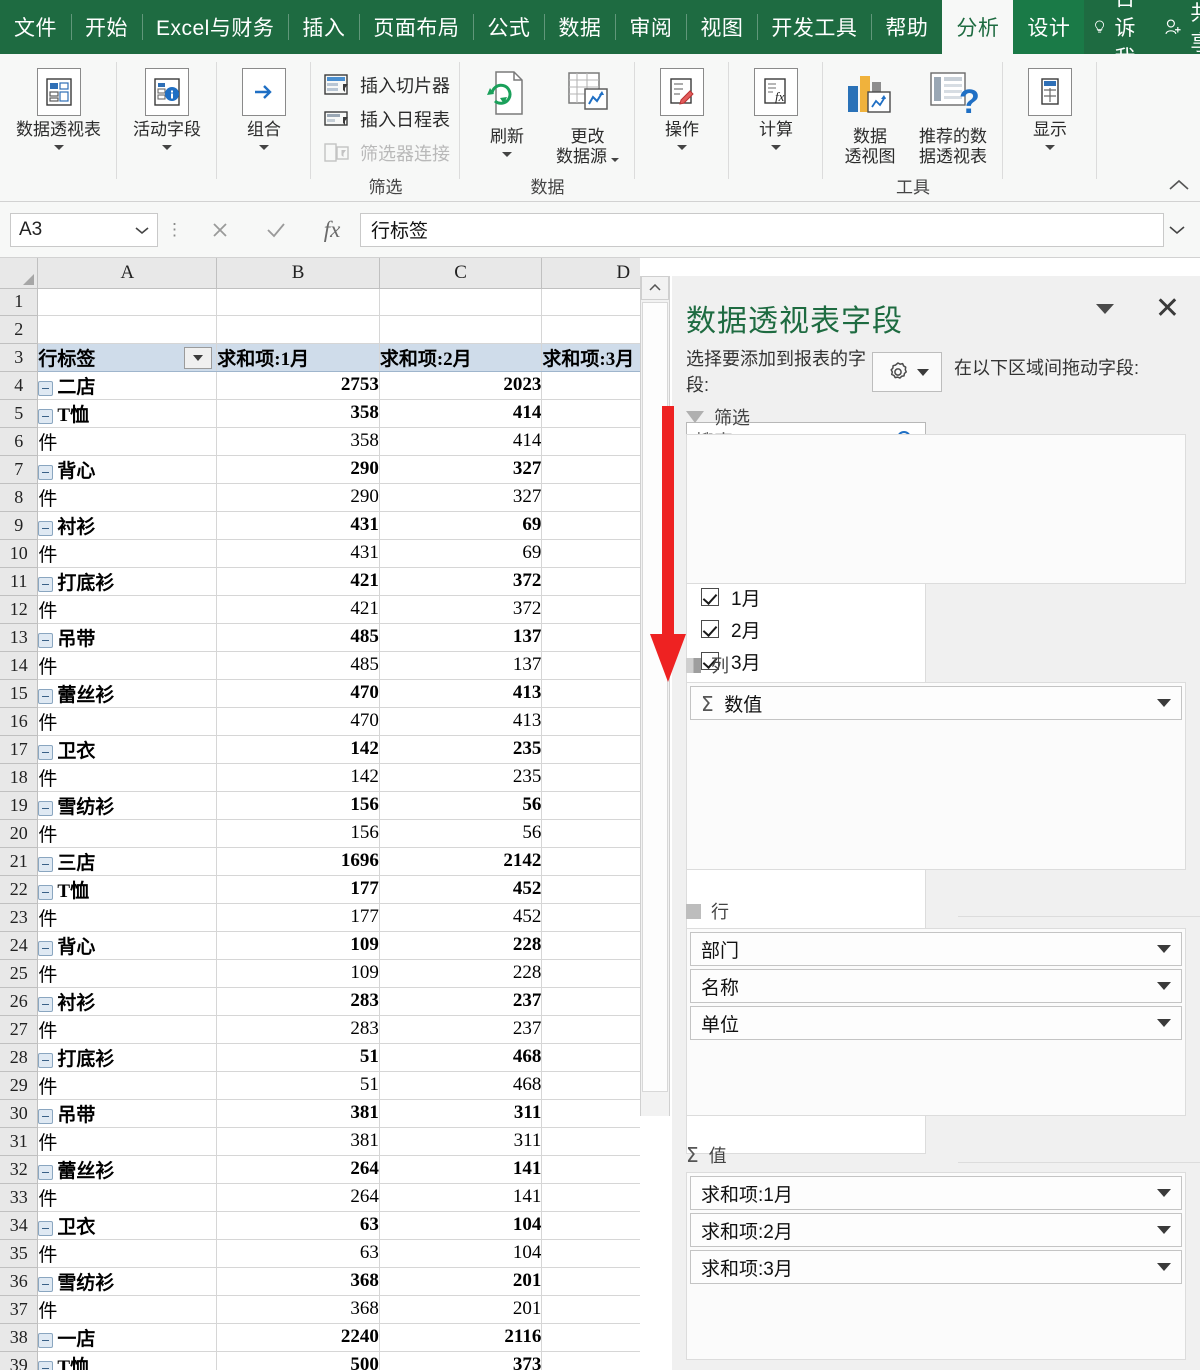  What do you see at coordinates (127, 805) in the screenshot?
I see `pivot-row-label: 雪纺衫` at bounding box center [127, 805].